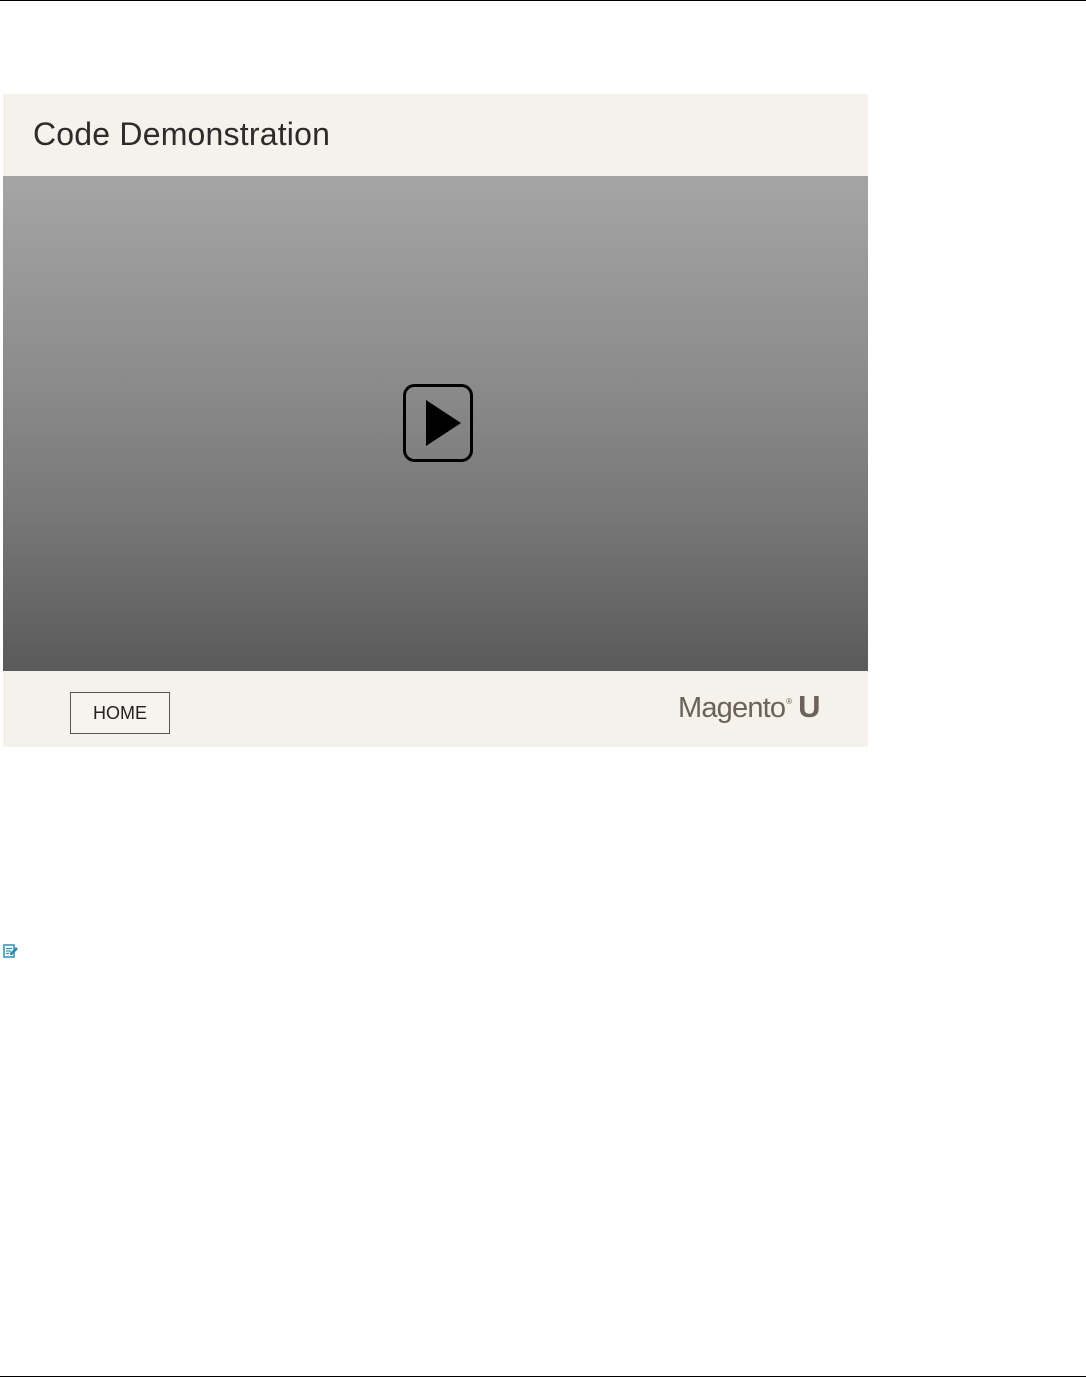  What do you see at coordinates (543, 1376) in the screenshot?
I see `bottom-divider` at bounding box center [543, 1376].